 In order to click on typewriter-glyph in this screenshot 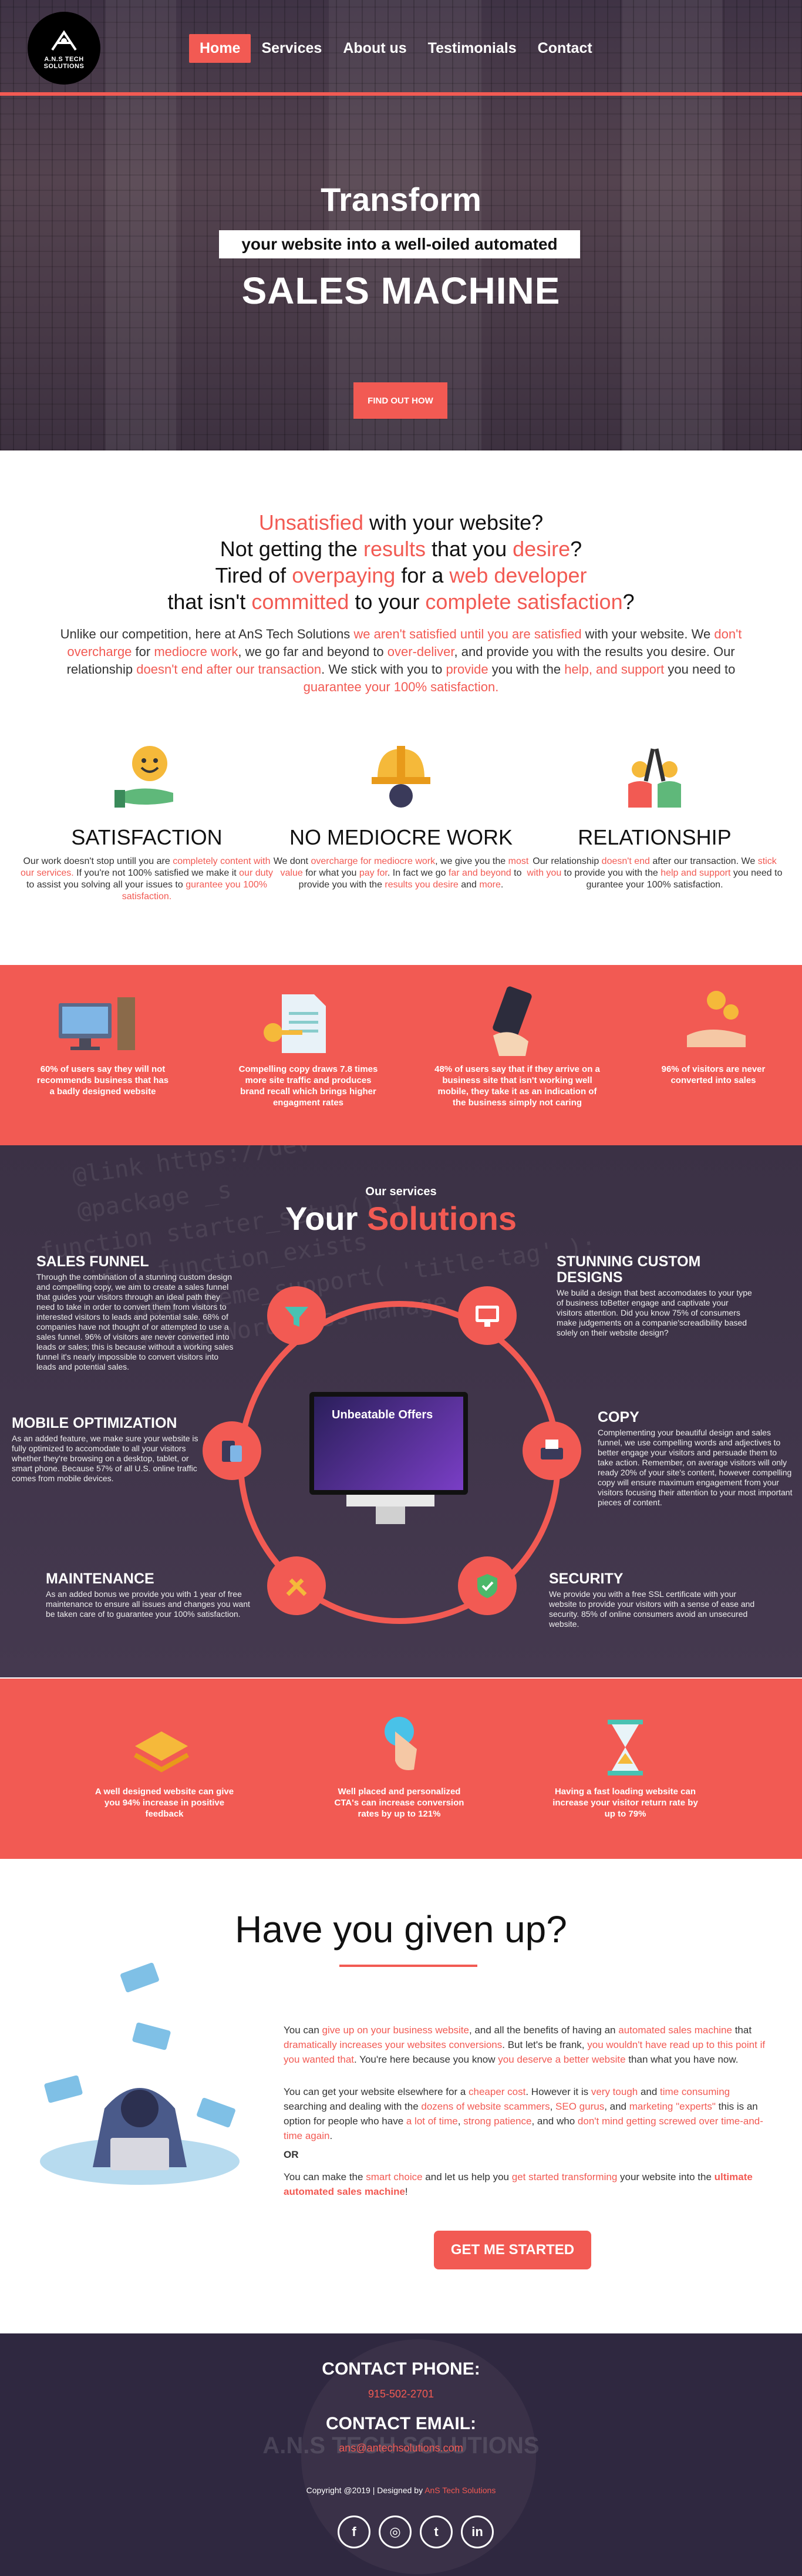, I will do `click(552, 1449)`.